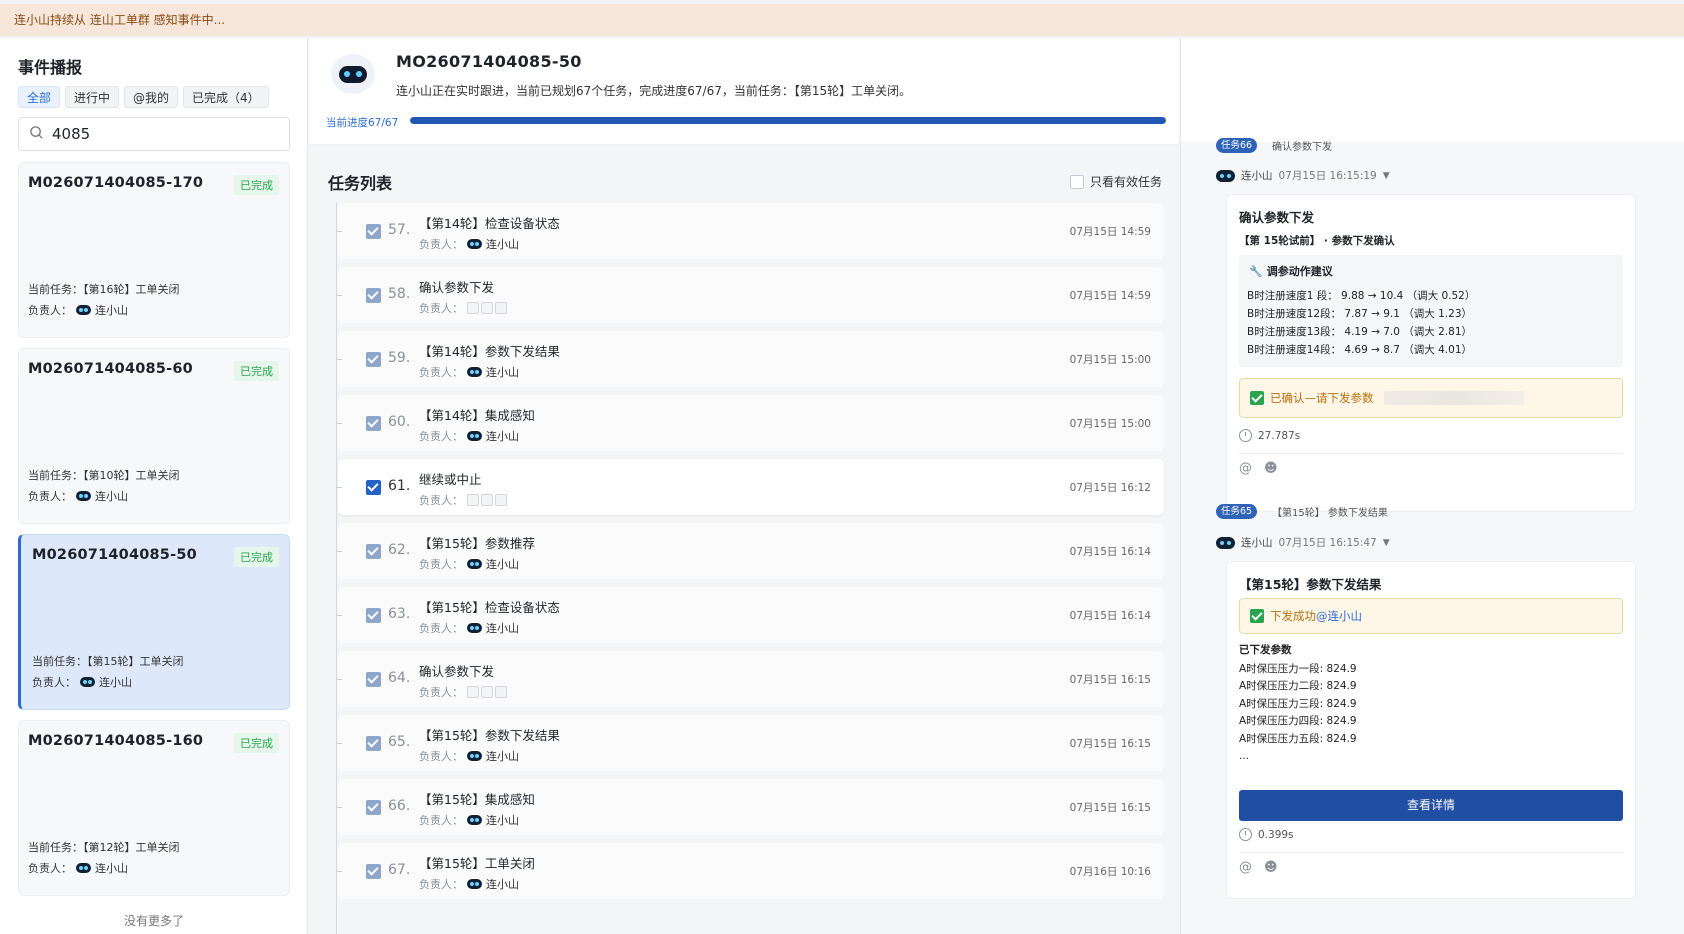 Image resolution: width=1684 pixels, height=934 pixels. I want to click on task-time: 07月15日 14:59, so click(1110, 296).